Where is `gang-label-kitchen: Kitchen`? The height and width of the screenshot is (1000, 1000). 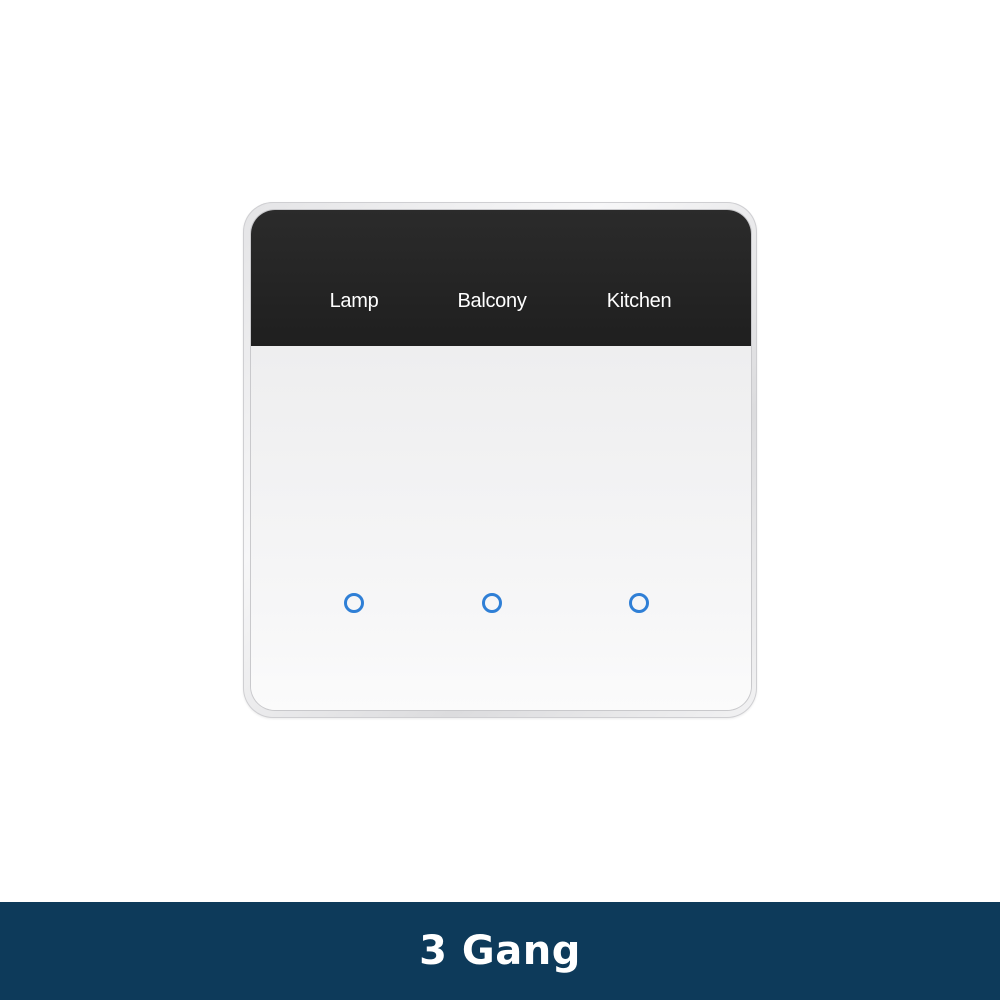
gang-label-kitchen: Kitchen is located at coordinates (639, 301).